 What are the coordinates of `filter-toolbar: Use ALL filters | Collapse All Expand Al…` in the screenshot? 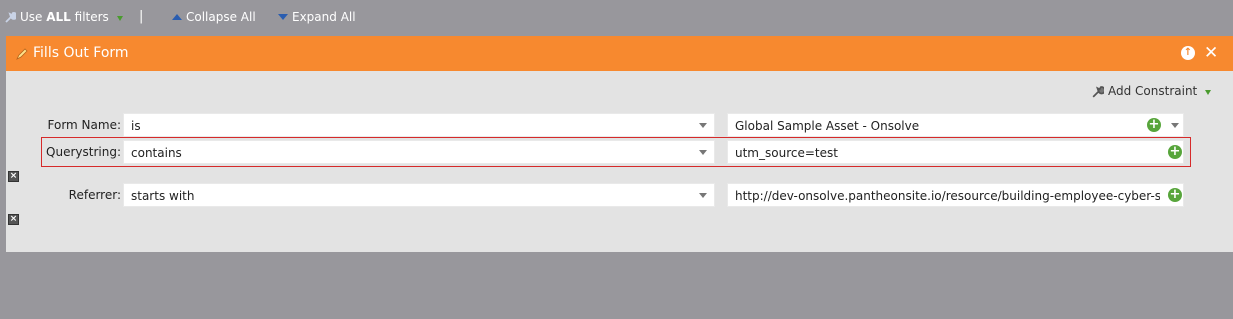 It's located at (616, 17).